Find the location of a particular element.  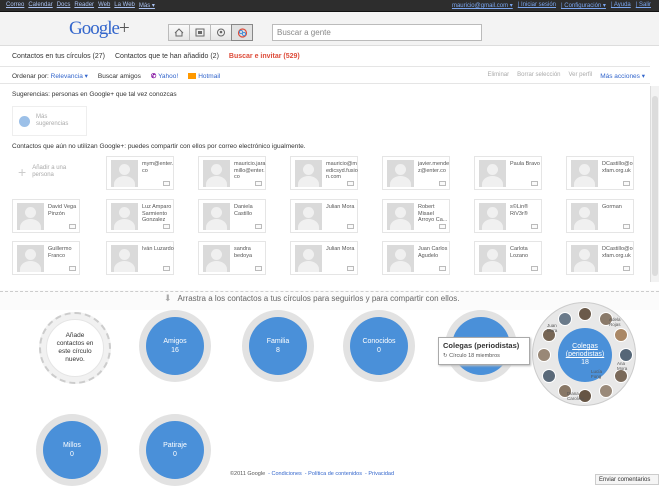

more-suggestions-button: Más sugerencias is located at coordinates (49, 121).